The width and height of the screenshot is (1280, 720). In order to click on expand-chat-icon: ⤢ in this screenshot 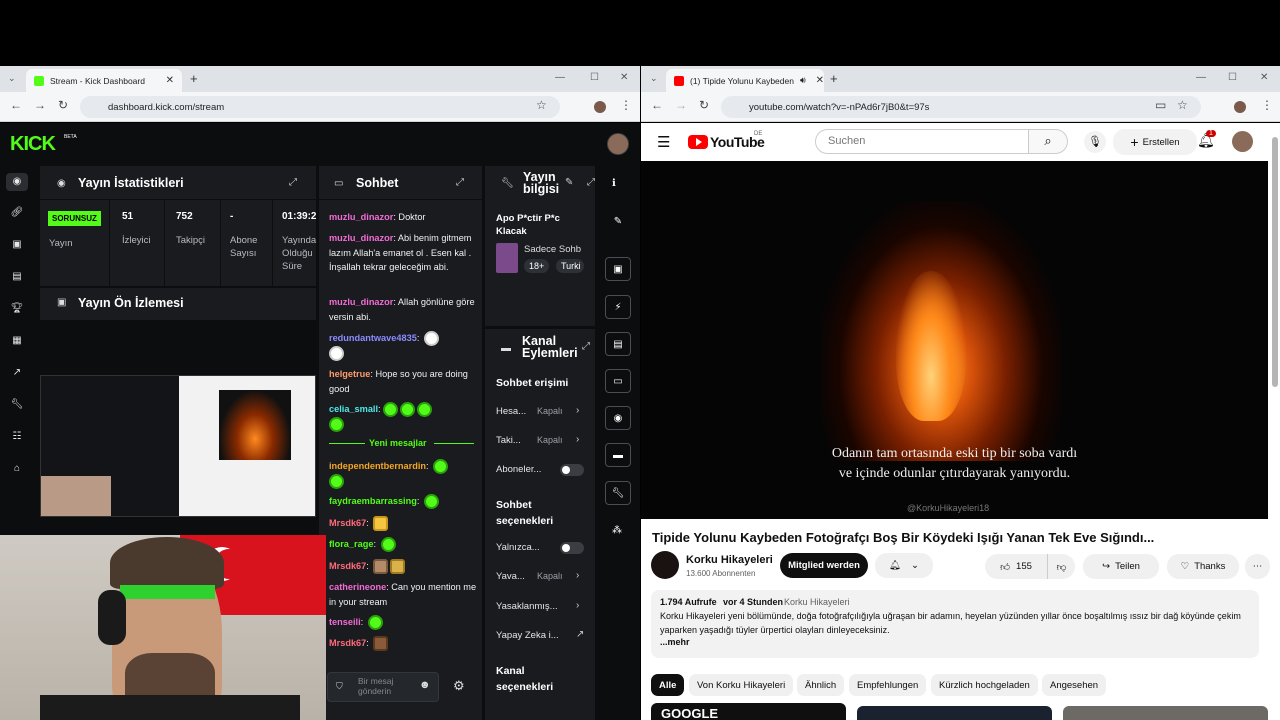, I will do `click(460, 182)`.